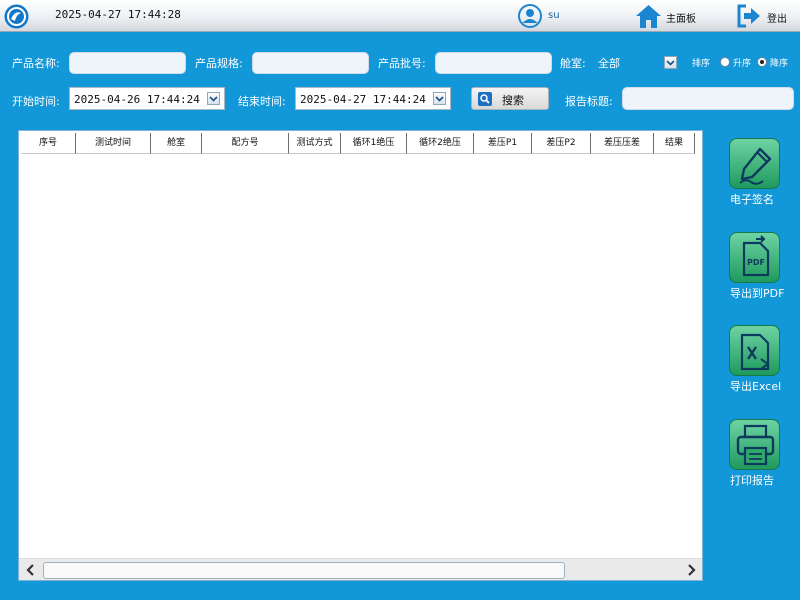 This screenshot has width=800, height=600. I want to click on report-title-label: 报告标题:, so click(589, 101).